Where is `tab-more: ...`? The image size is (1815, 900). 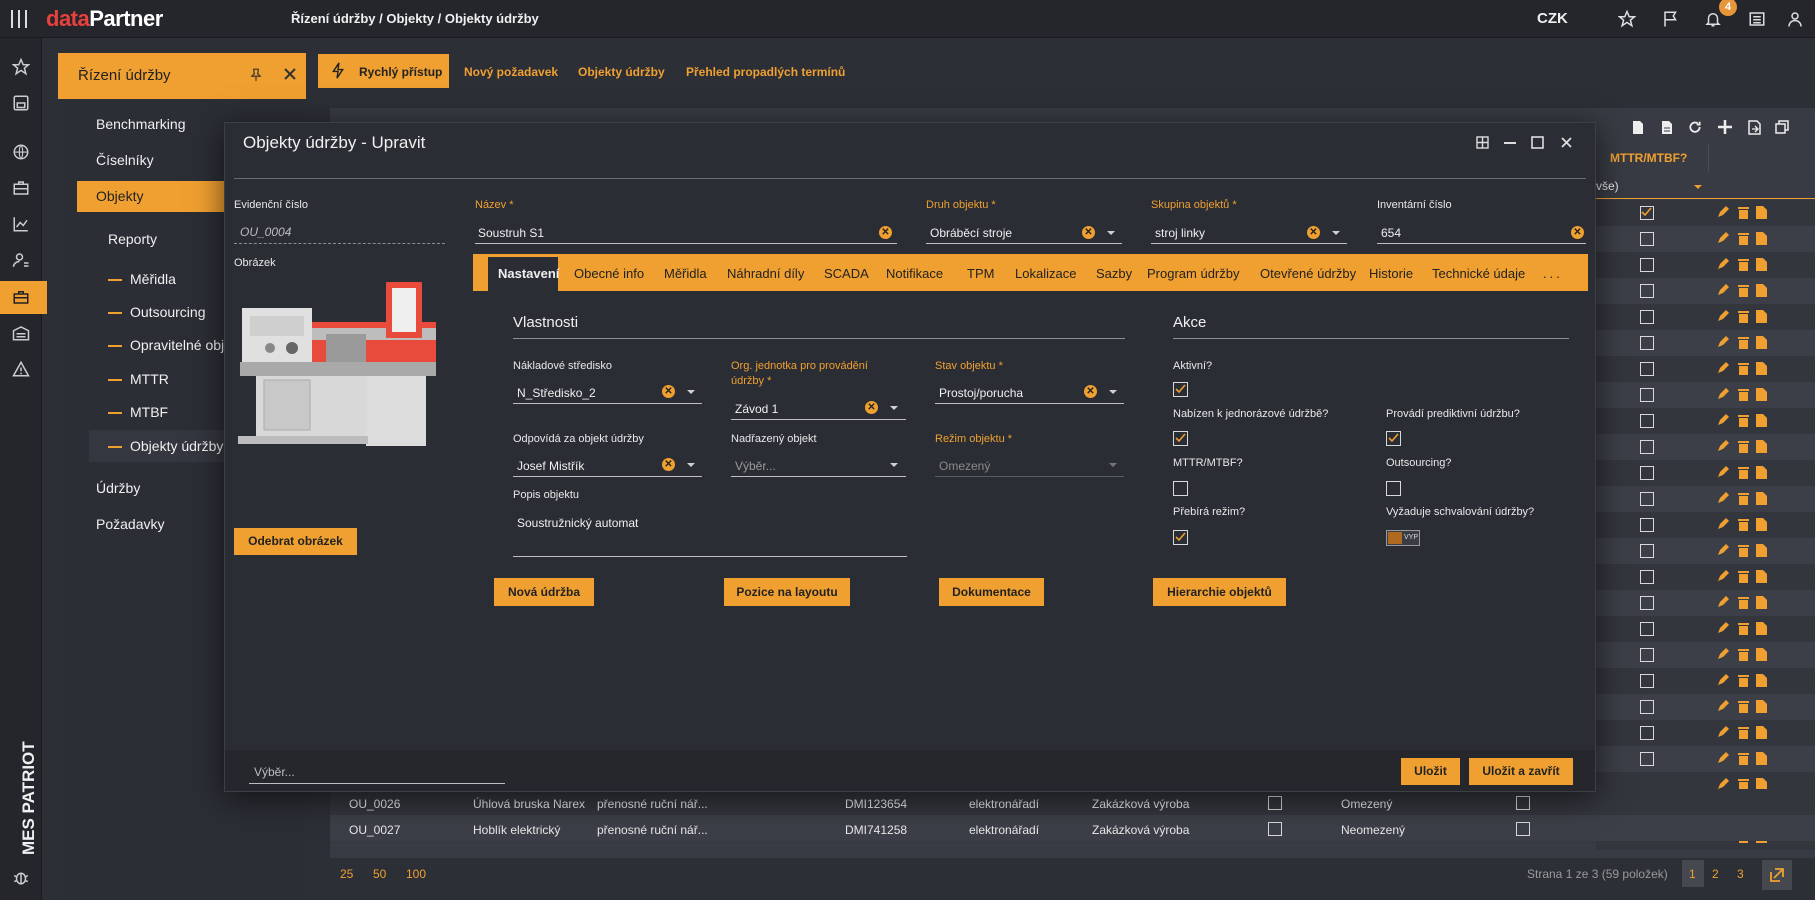
tab-more: ... is located at coordinates (1553, 273).